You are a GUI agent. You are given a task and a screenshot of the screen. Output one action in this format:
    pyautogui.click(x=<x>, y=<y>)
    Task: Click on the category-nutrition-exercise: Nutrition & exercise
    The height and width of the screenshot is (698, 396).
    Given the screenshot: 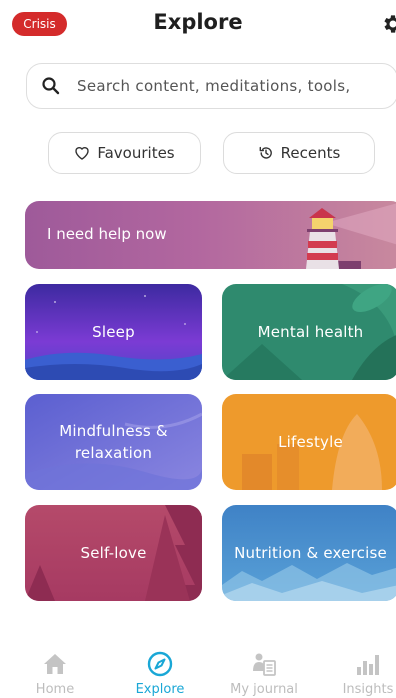 What is the action you would take?
    pyautogui.click(x=309, y=553)
    